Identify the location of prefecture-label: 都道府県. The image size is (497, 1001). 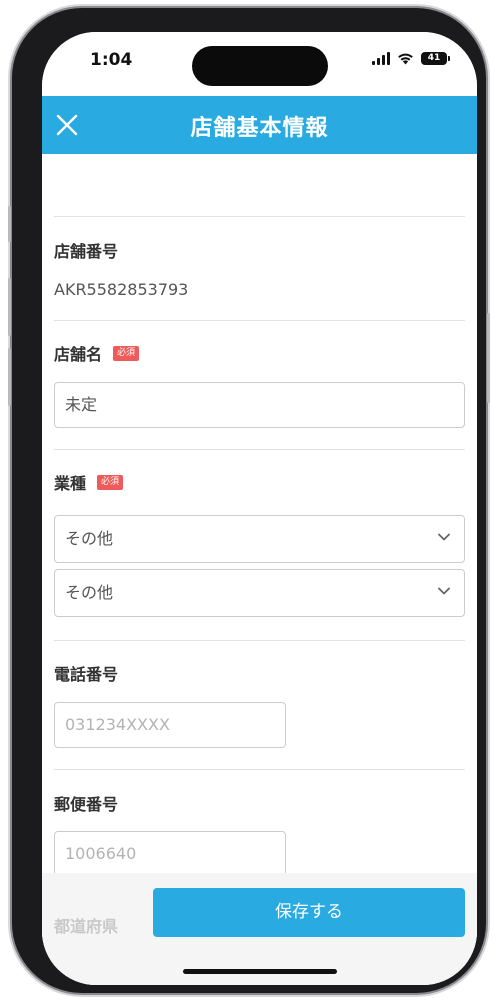
(86, 926).